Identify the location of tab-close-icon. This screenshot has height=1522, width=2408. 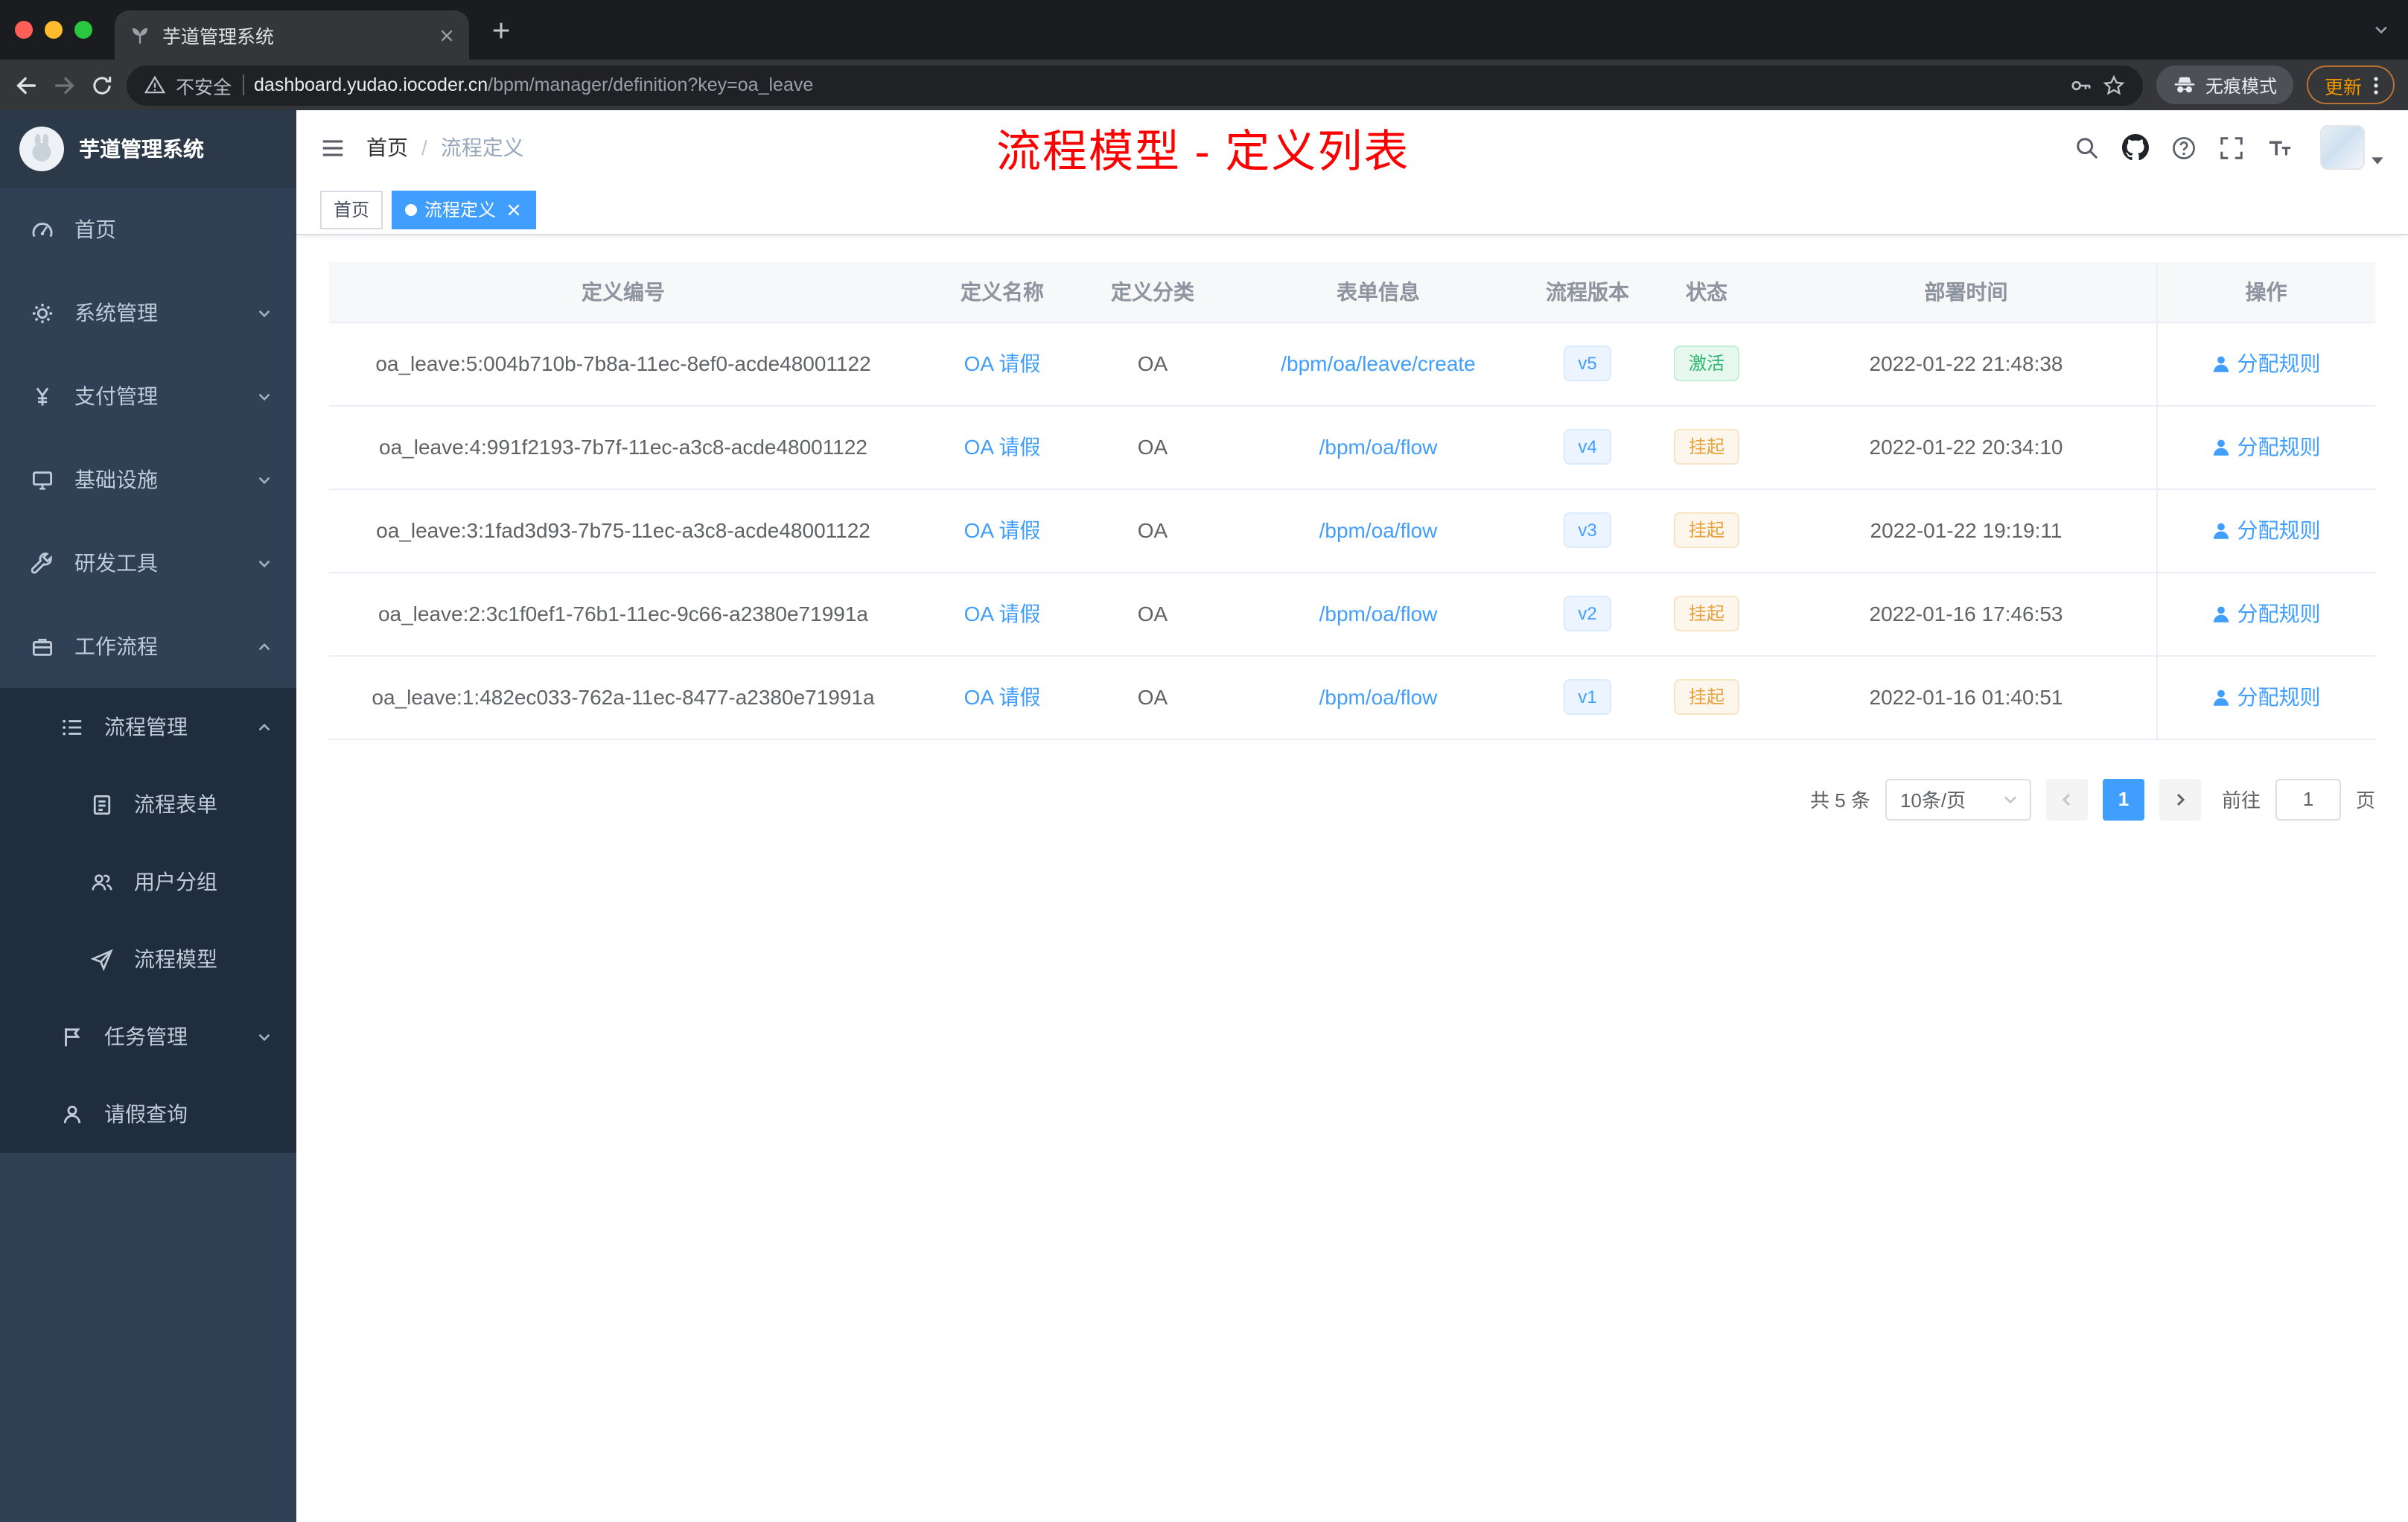
(446, 35).